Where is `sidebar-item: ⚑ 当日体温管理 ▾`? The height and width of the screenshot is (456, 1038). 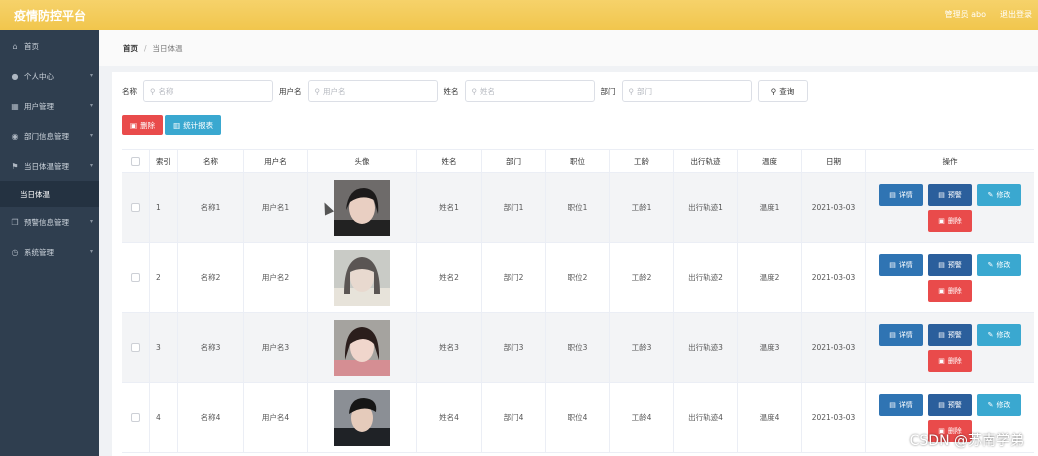 sidebar-item: ⚑ 当日体温管理 ▾ is located at coordinates (49, 166).